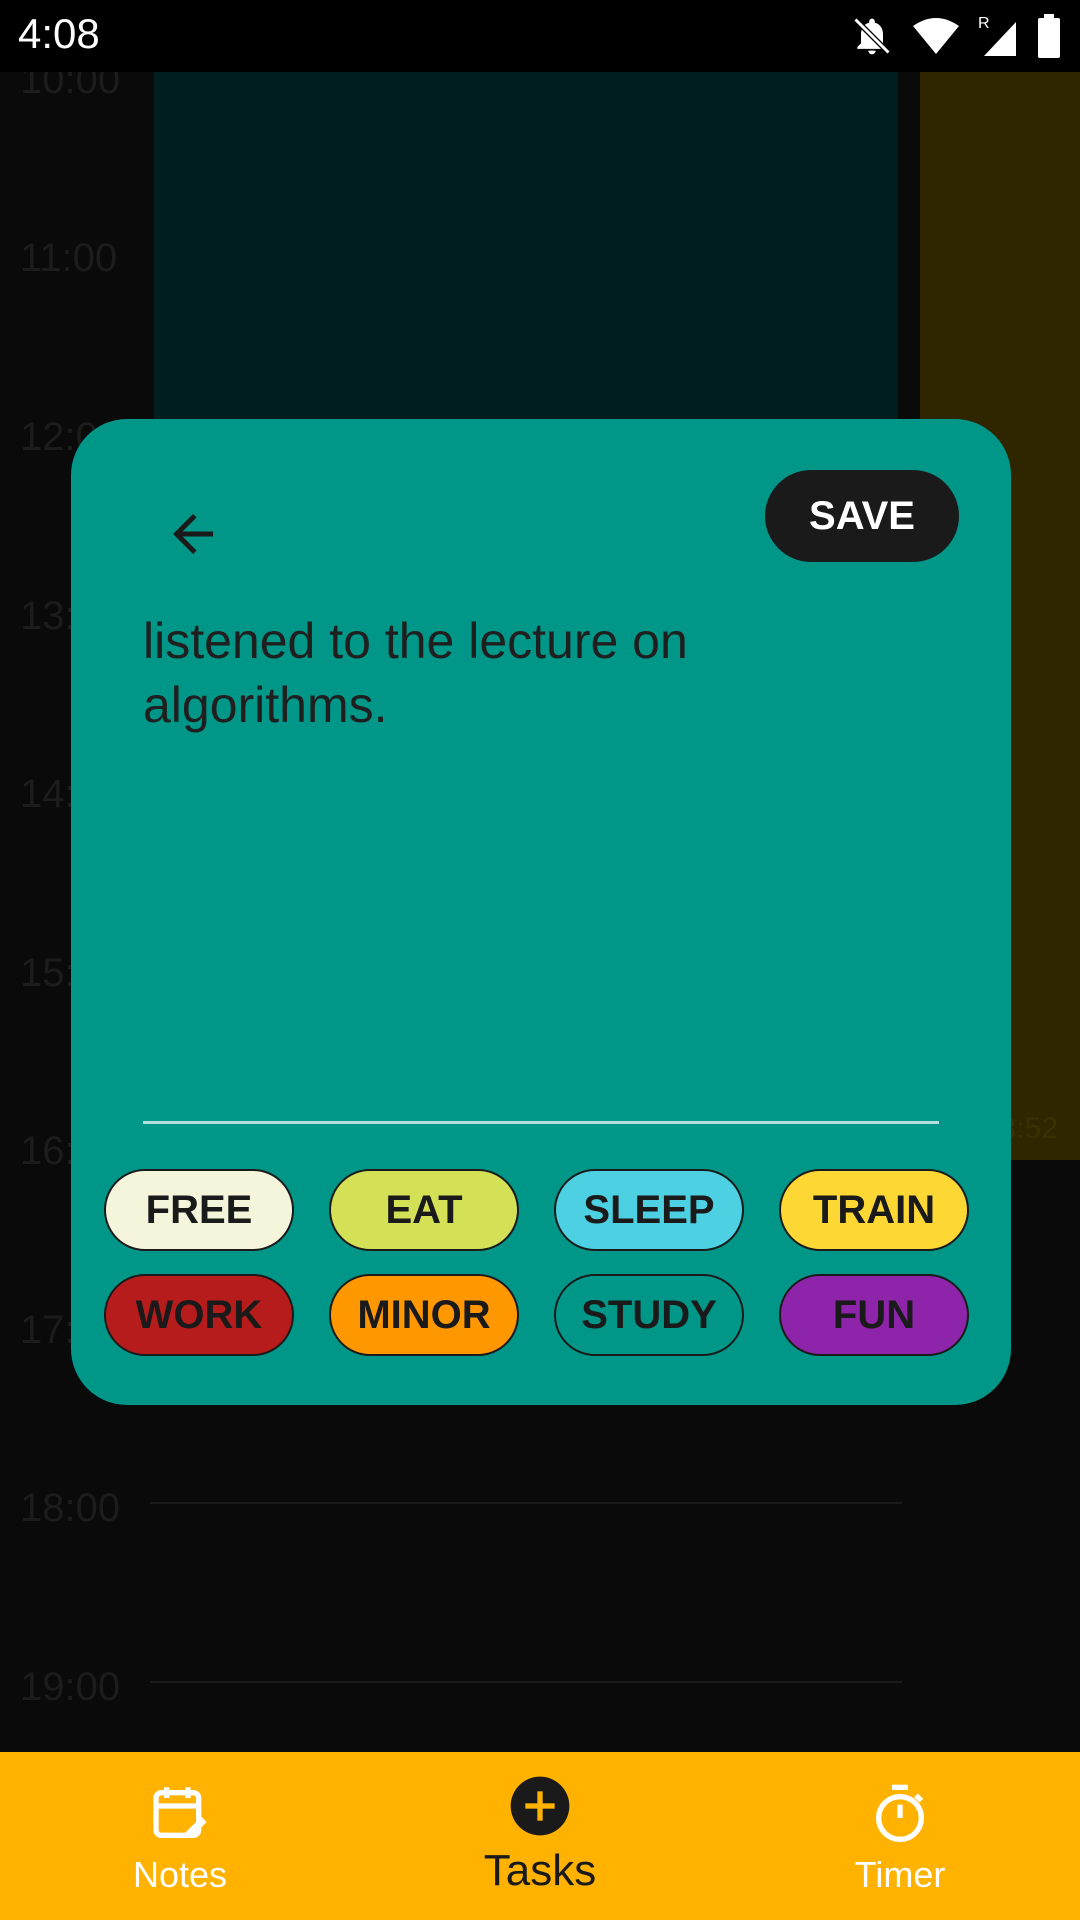 This screenshot has width=1080, height=1920. What do you see at coordinates (540, 36) in the screenshot?
I see `status-bar: 4:08 R` at bounding box center [540, 36].